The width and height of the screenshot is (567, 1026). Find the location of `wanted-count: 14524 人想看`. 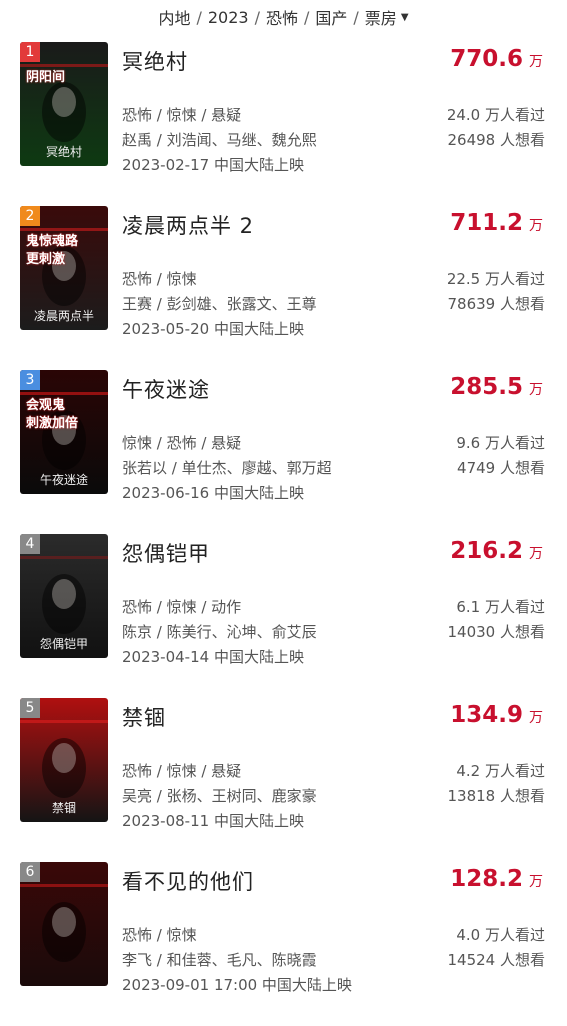

wanted-count: 14524 人想看 is located at coordinates (496, 960).